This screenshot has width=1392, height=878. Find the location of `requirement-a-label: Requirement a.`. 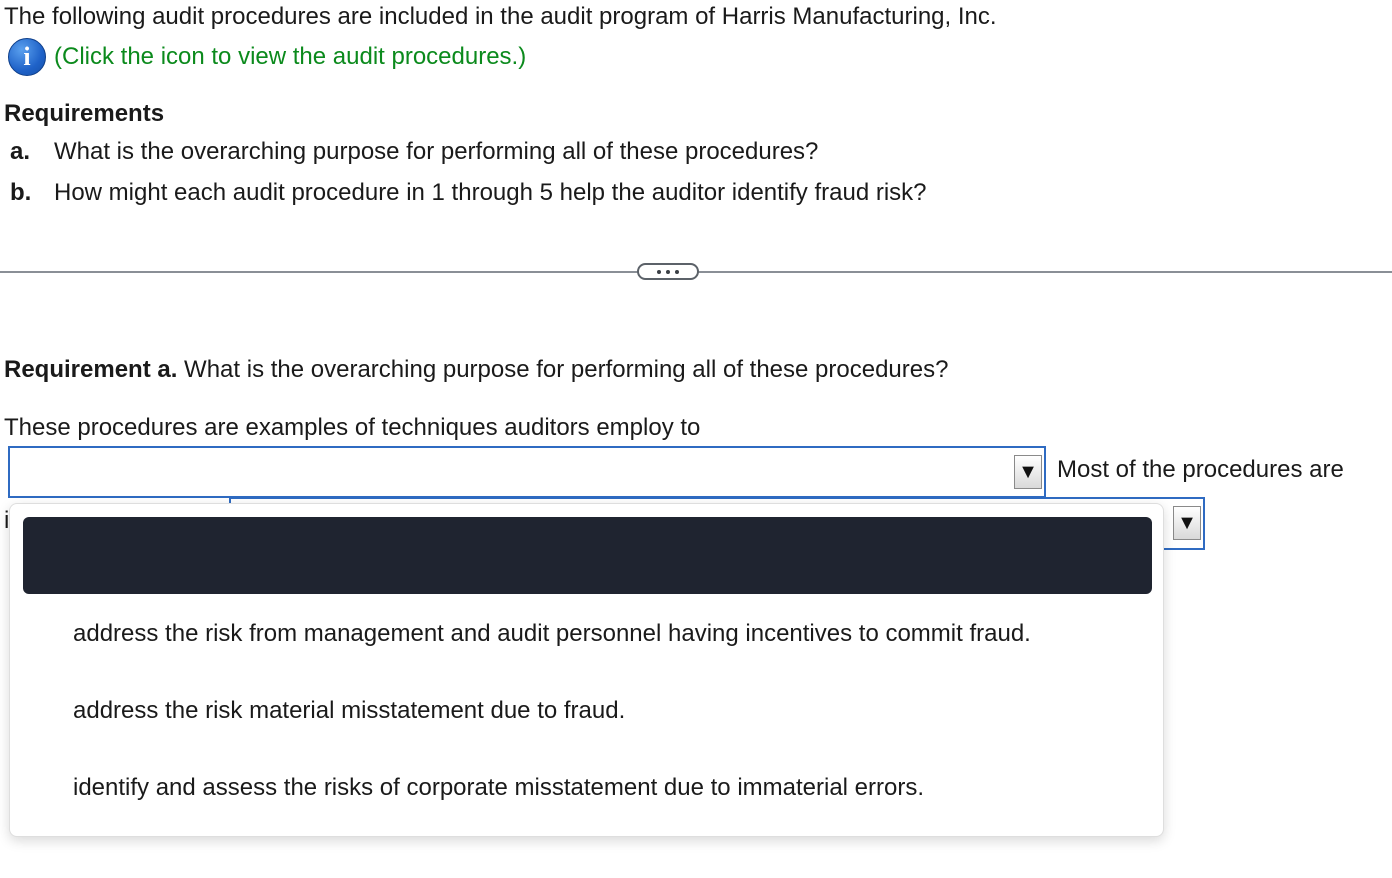

requirement-a-label: Requirement a. is located at coordinates (91, 369).